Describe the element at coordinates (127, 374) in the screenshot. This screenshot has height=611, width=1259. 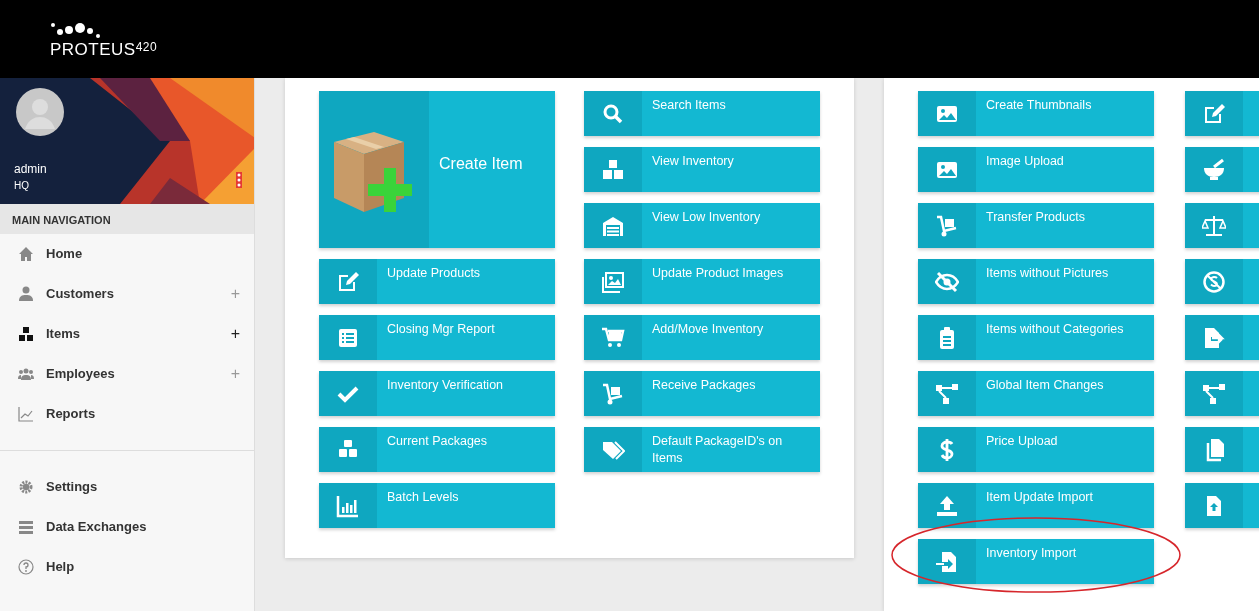
I see `nav-item: Employees +` at that location.